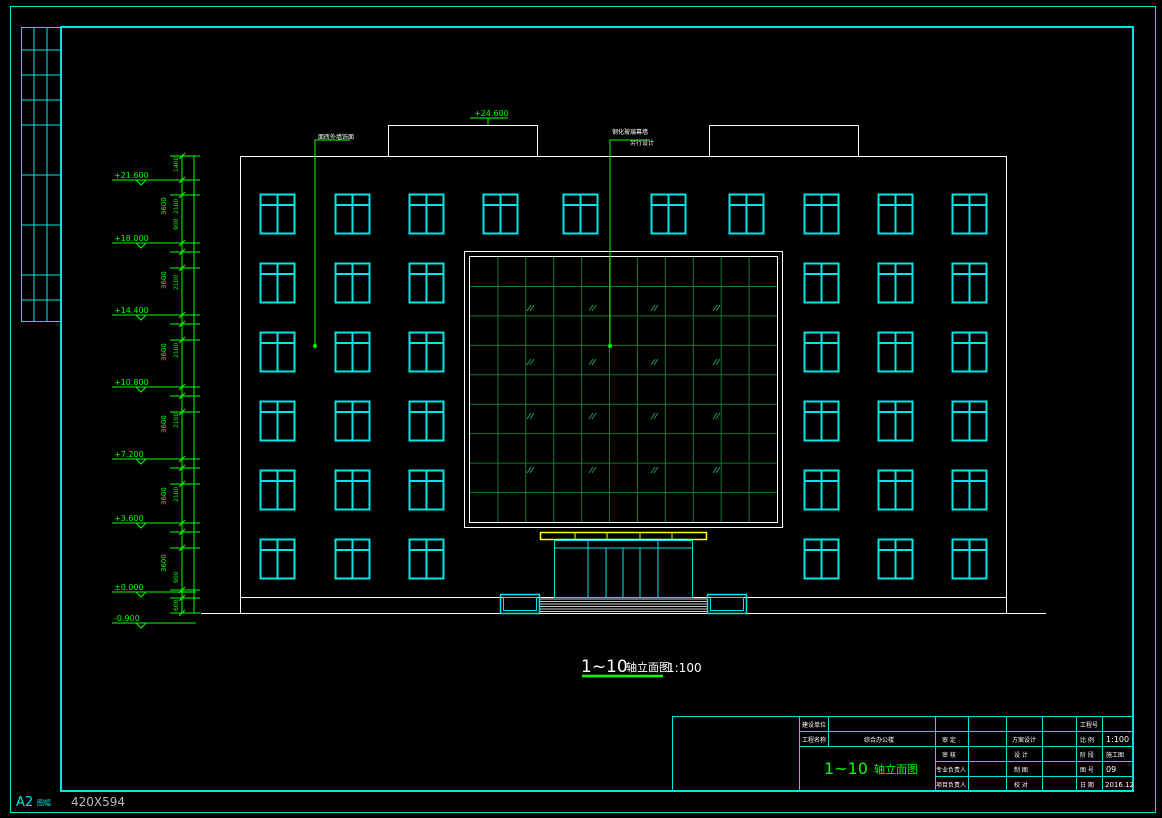 Image resolution: width=1162 pixels, height=818 pixels. I want to click on sheet-dimensions: 420X594, so click(98, 802).